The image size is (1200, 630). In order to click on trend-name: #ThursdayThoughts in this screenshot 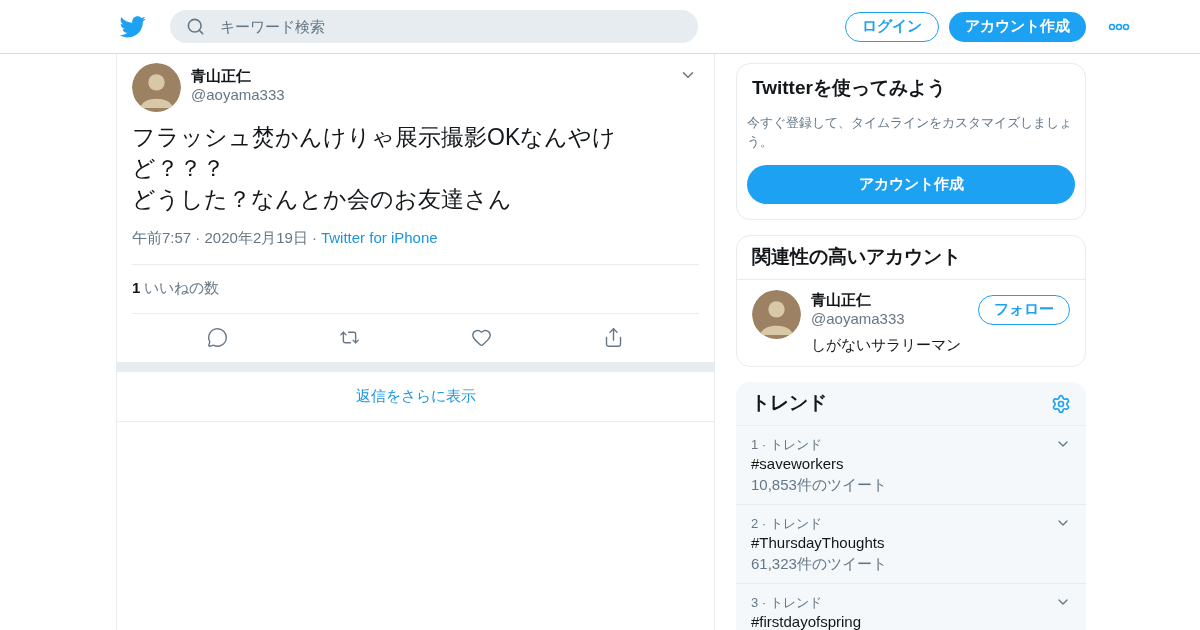, I will do `click(818, 543)`.